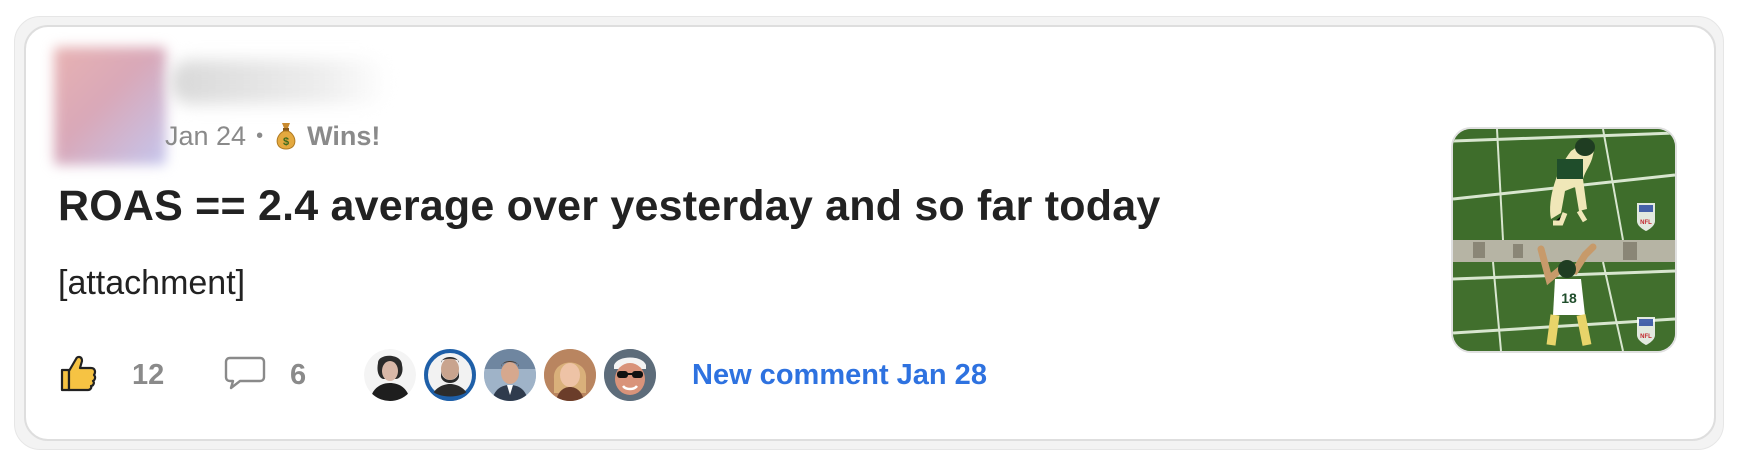 The height and width of the screenshot is (465, 1738). What do you see at coordinates (1569, 298) in the screenshot?
I see `svg-text: 18` at bounding box center [1569, 298].